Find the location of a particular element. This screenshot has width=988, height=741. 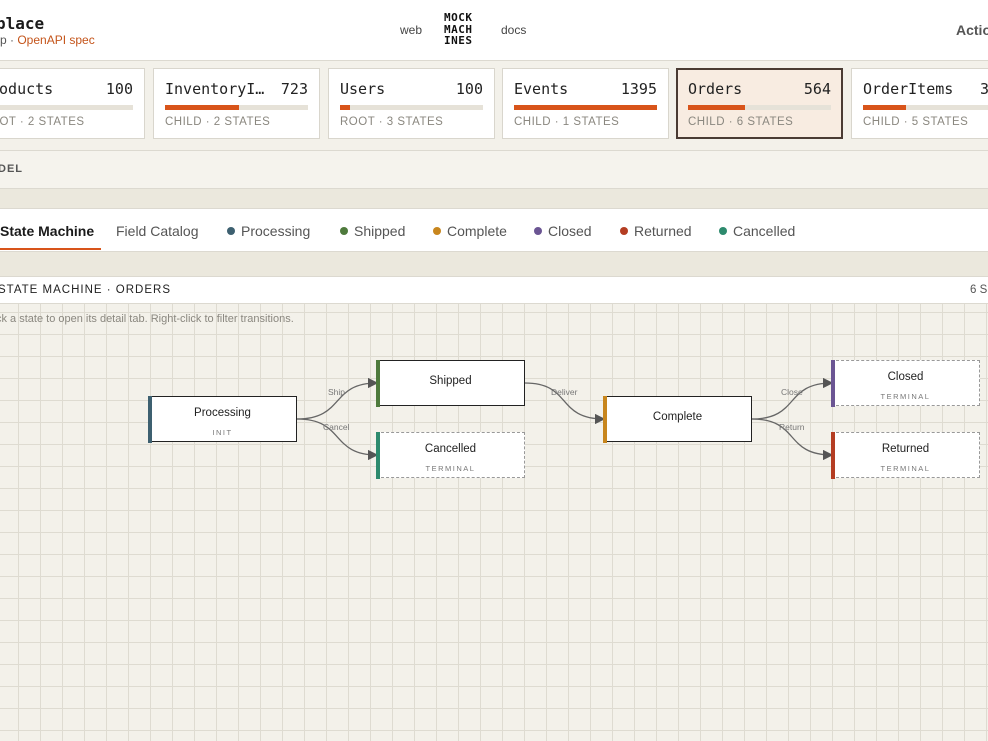

state-name: Shipped is located at coordinates (450, 381).